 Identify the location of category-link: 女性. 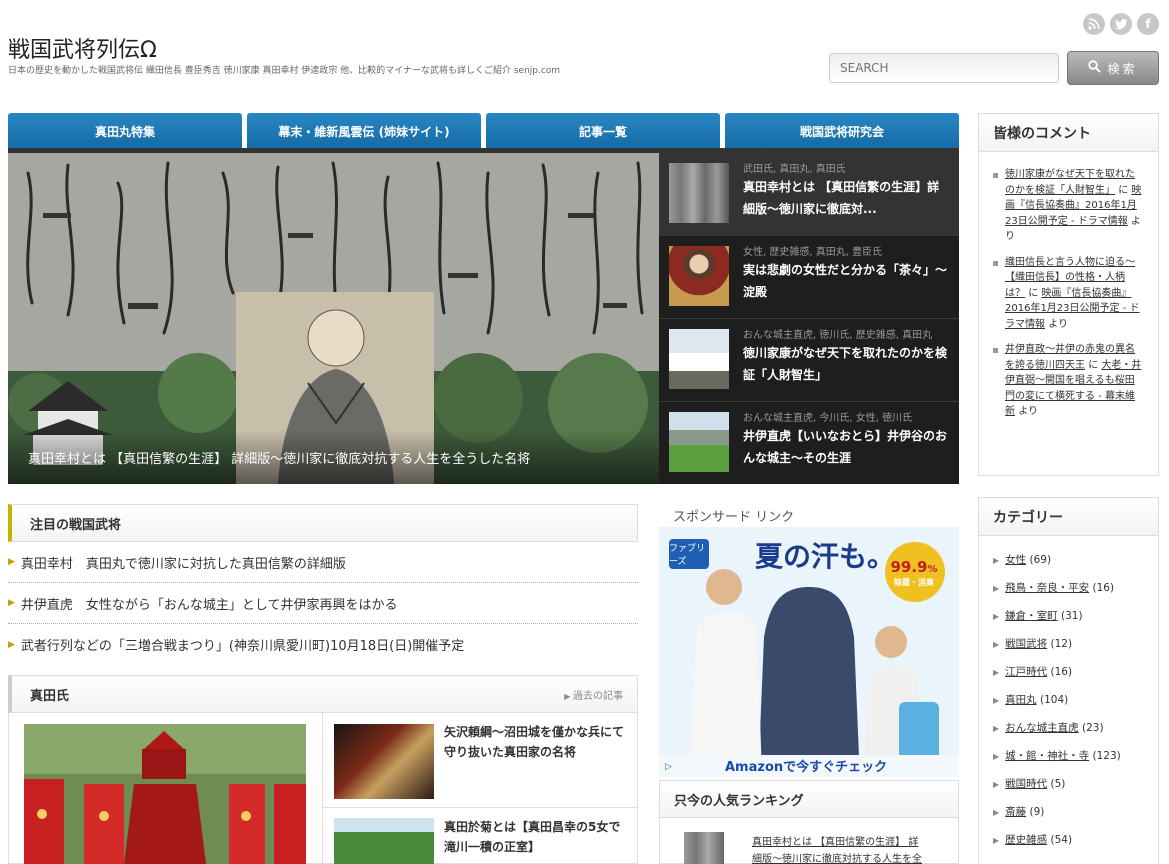
(1015, 560).